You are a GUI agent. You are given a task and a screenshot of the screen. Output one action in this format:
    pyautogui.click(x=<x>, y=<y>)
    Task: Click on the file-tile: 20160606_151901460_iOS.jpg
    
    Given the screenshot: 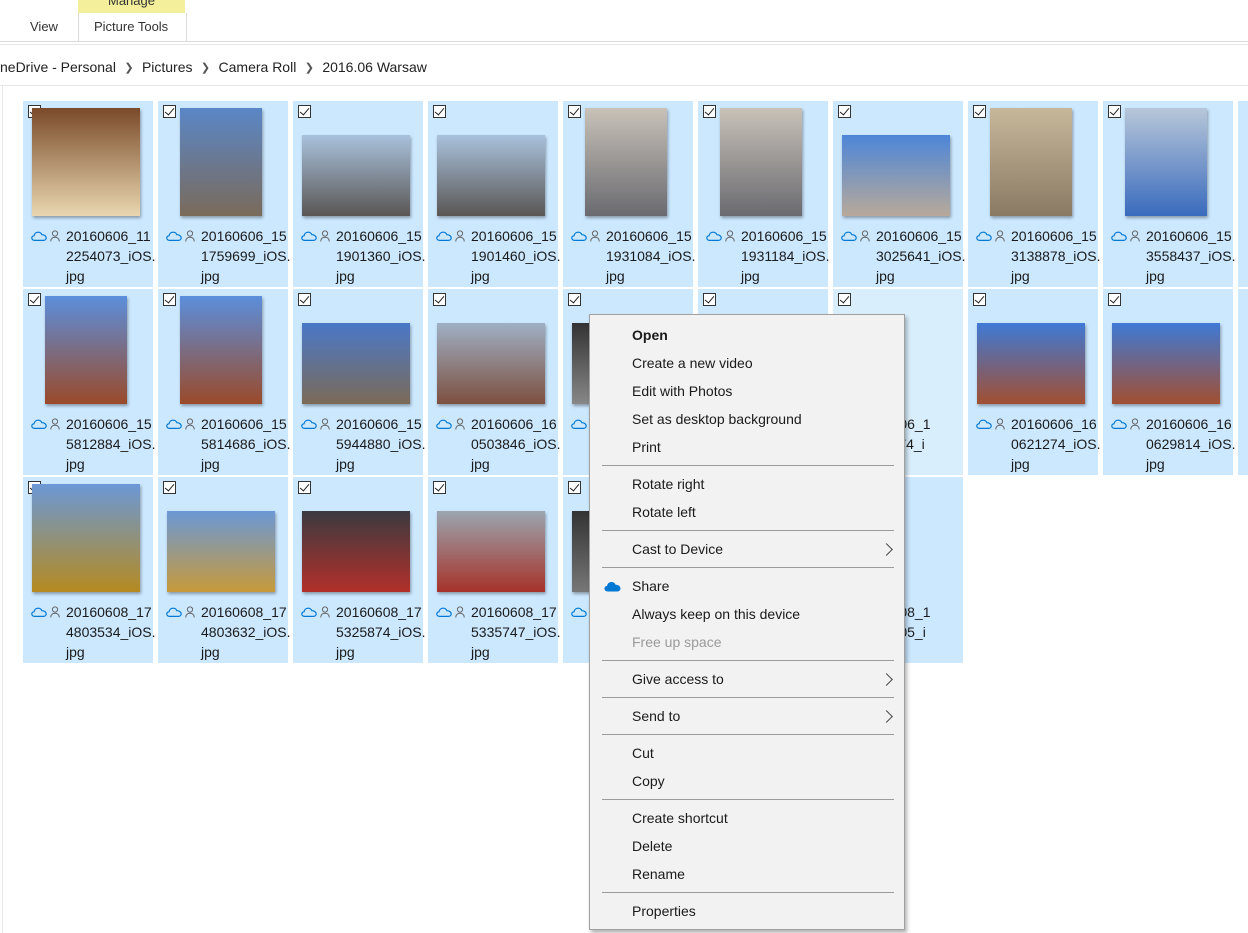 What is the action you would take?
    pyautogui.click(x=494, y=194)
    